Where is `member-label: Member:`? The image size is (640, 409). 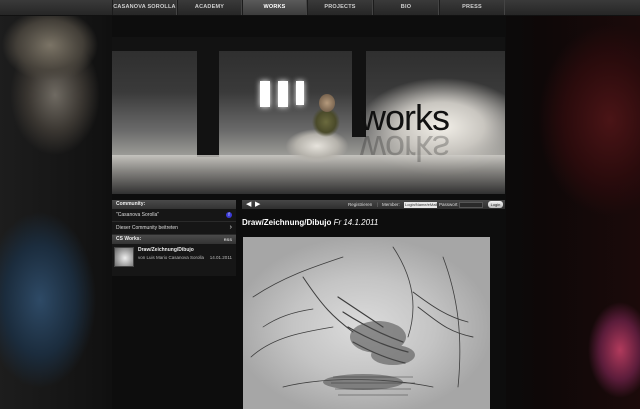 member-label: Member: is located at coordinates (391, 204).